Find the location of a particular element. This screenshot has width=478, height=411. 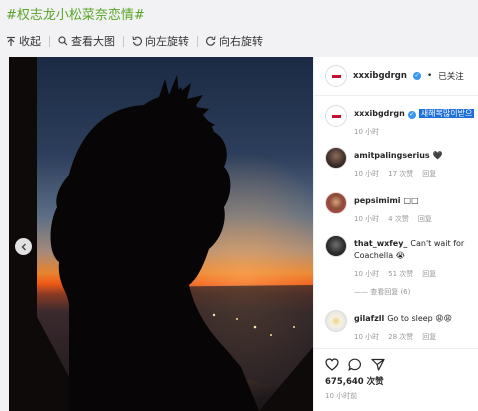

image-toolbar: 收起 查看大图 向左旋转 向右旋转 is located at coordinates (134, 41).